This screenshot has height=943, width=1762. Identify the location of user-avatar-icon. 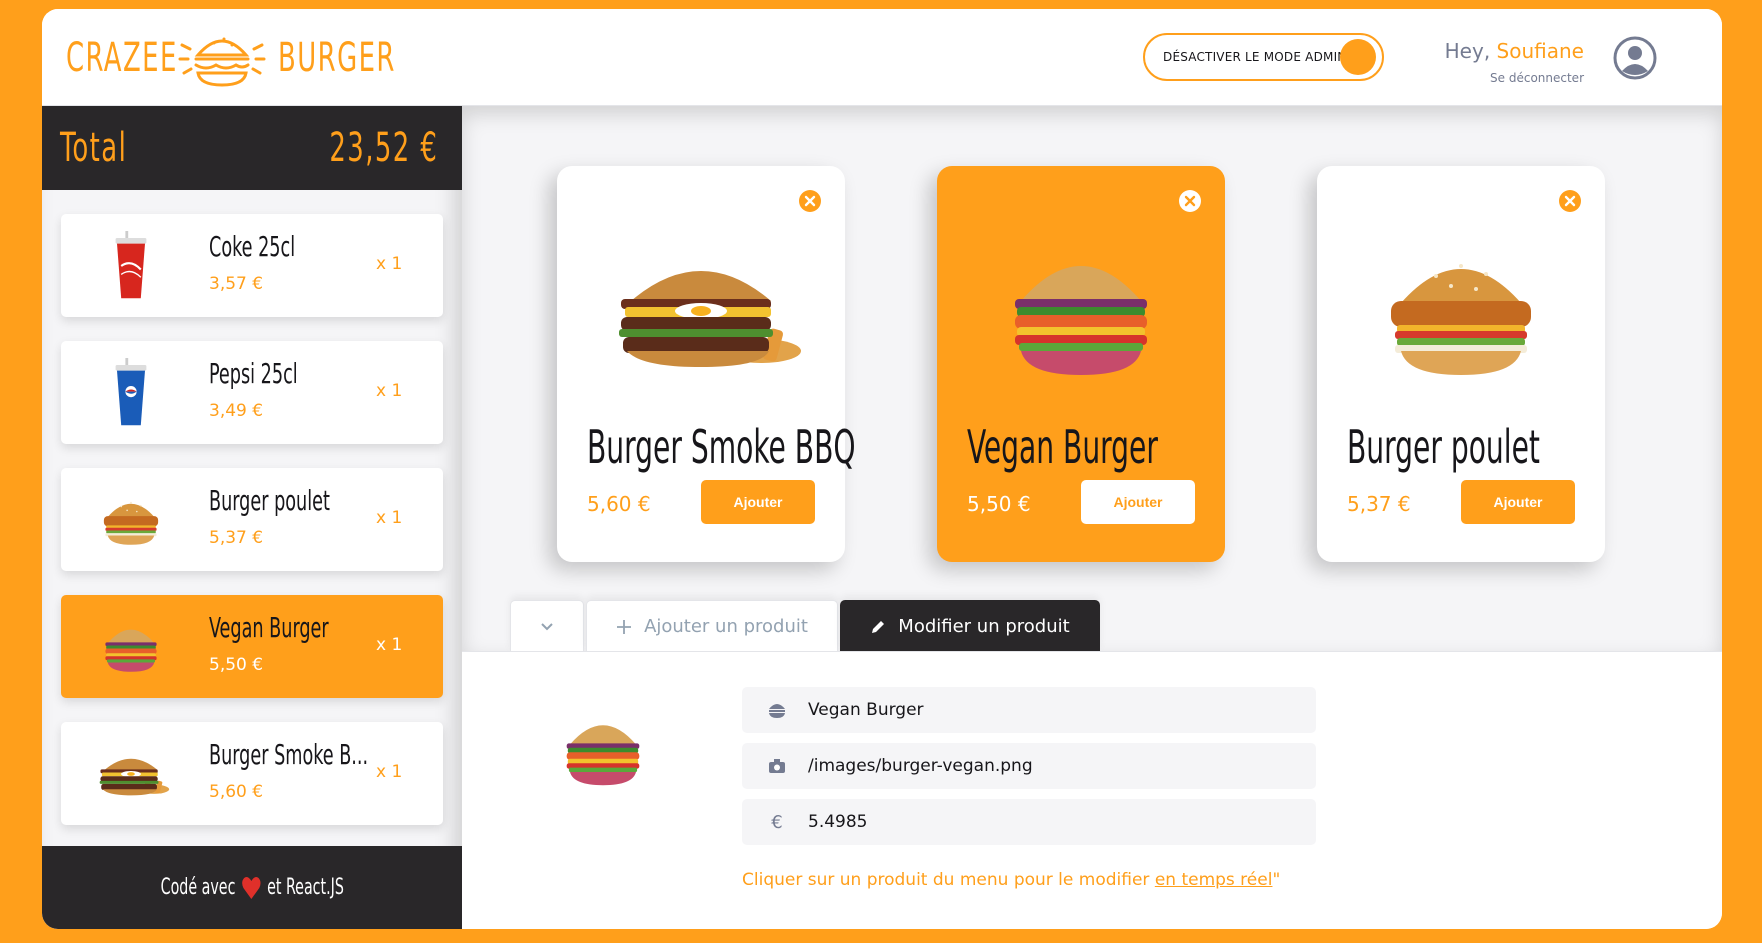
(1635, 58).